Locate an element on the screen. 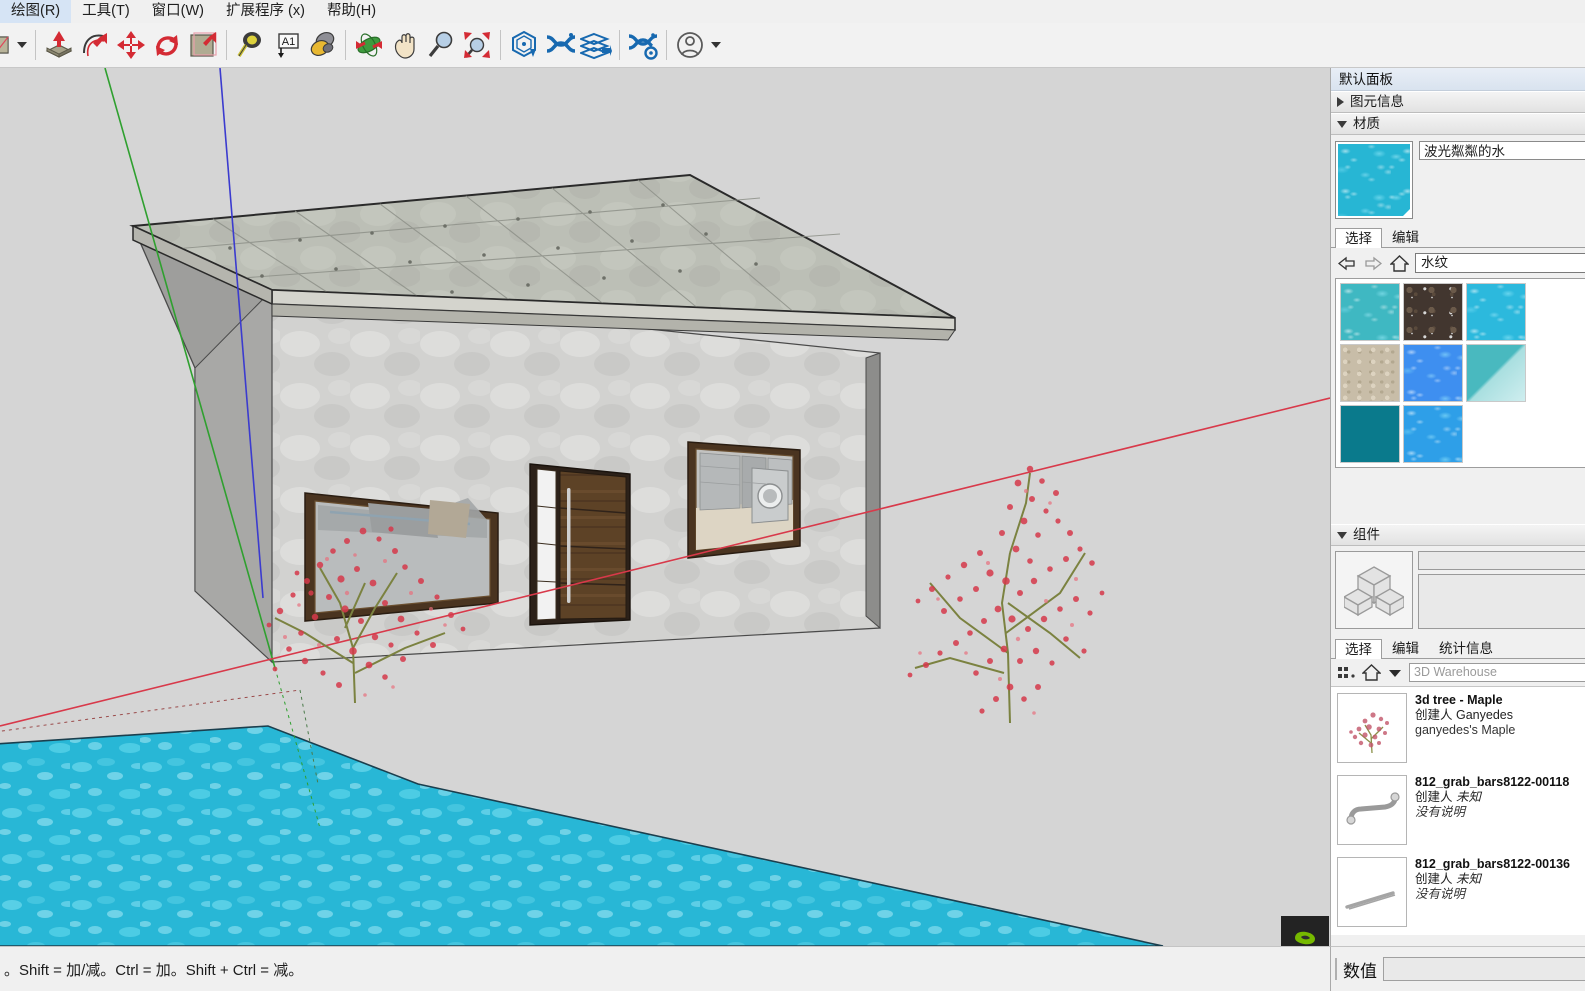 The image size is (1585, 991). component-author: 创建人 Ganyedes is located at coordinates (1465, 715).